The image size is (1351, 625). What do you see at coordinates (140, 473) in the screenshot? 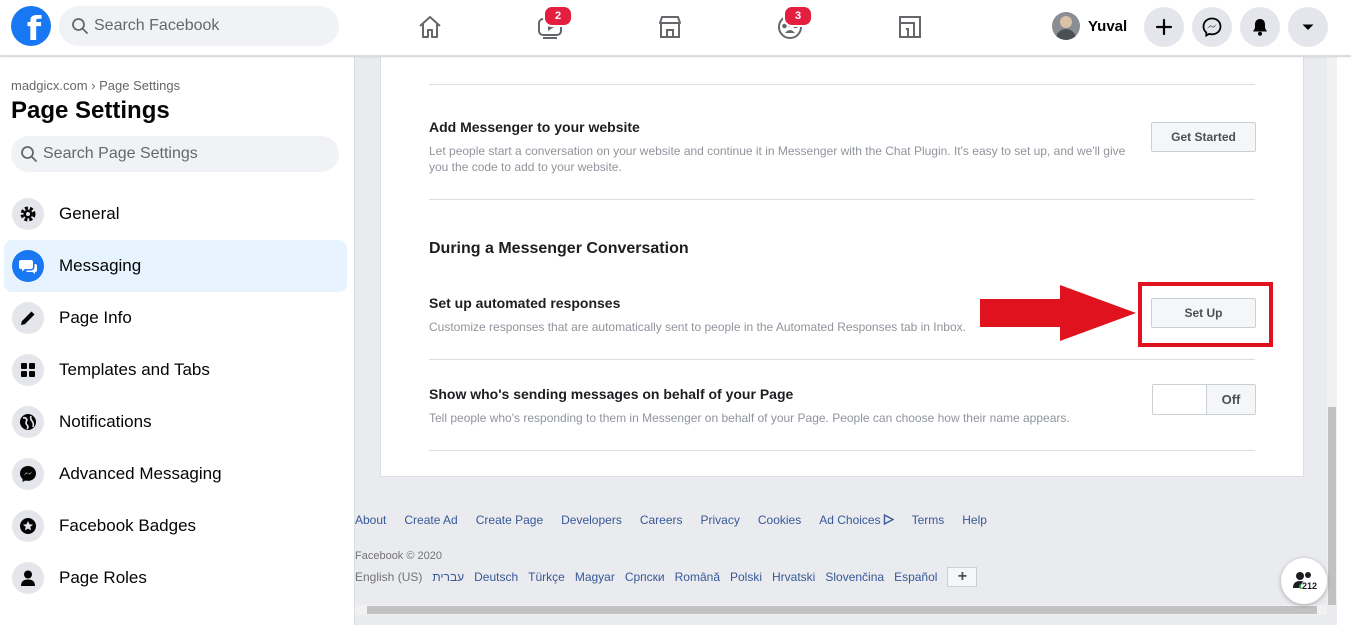
I see `sidebar-item-label: Advanced Messaging` at bounding box center [140, 473].